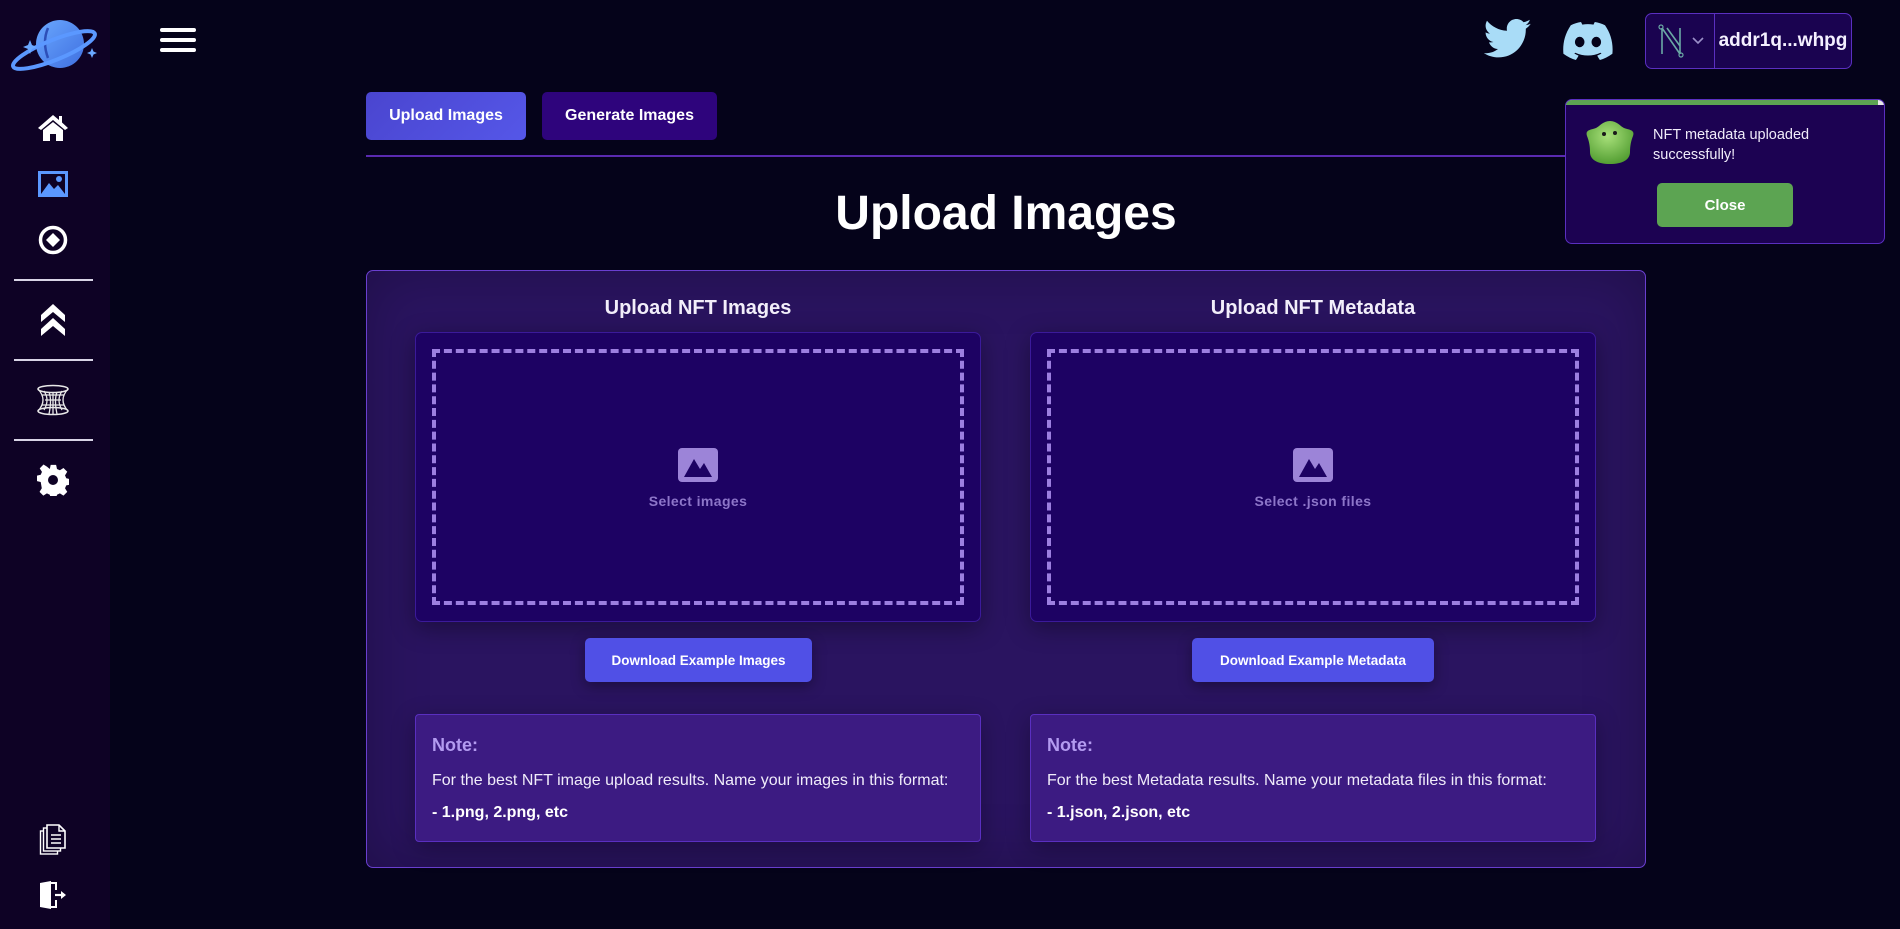 Image resolution: width=1900 pixels, height=929 pixels. I want to click on images-section-title: Upload NFT Images, so click(698, 308).